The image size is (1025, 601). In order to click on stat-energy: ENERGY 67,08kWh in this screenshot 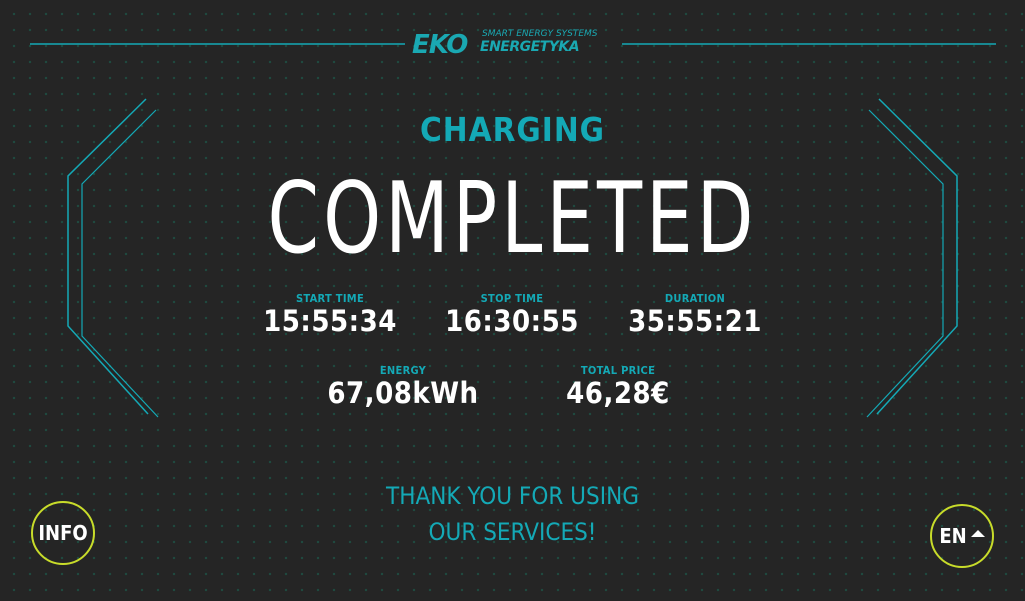, I will do `click(403, 386)`.